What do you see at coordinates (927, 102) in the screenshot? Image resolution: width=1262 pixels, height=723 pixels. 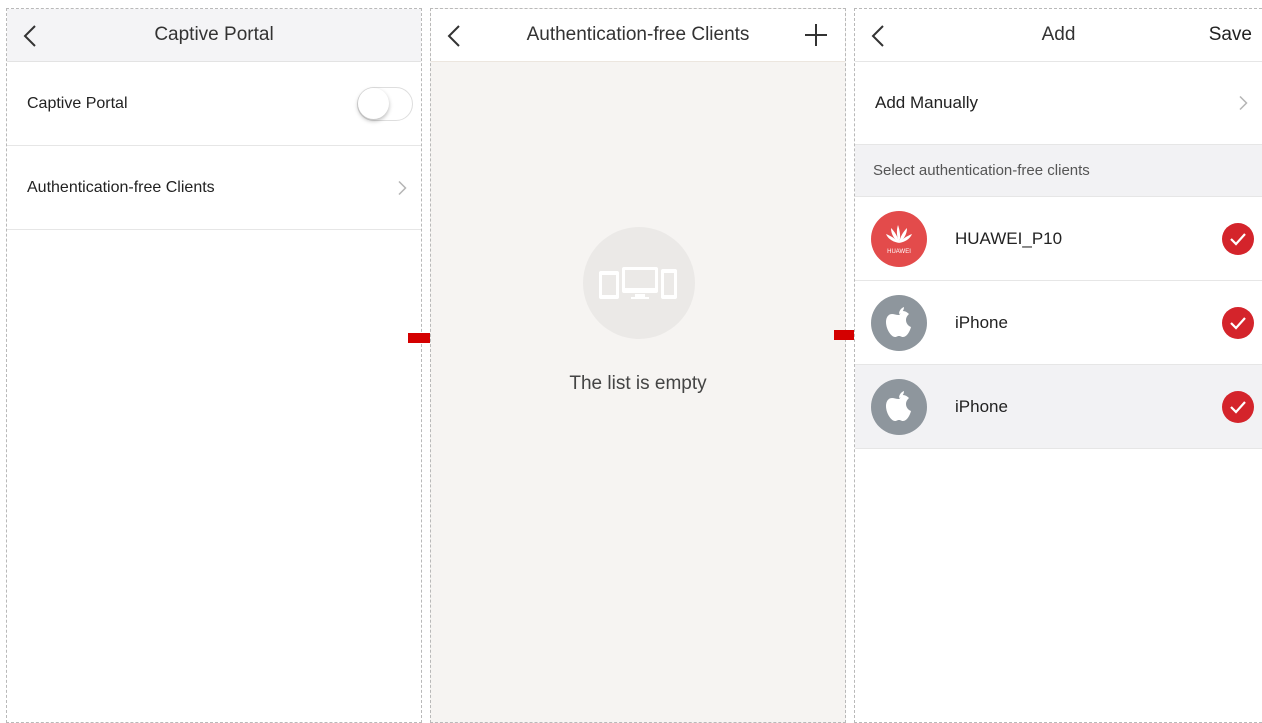 I see `add-manually-label: Add Manually` at bounding box center [927, 102].